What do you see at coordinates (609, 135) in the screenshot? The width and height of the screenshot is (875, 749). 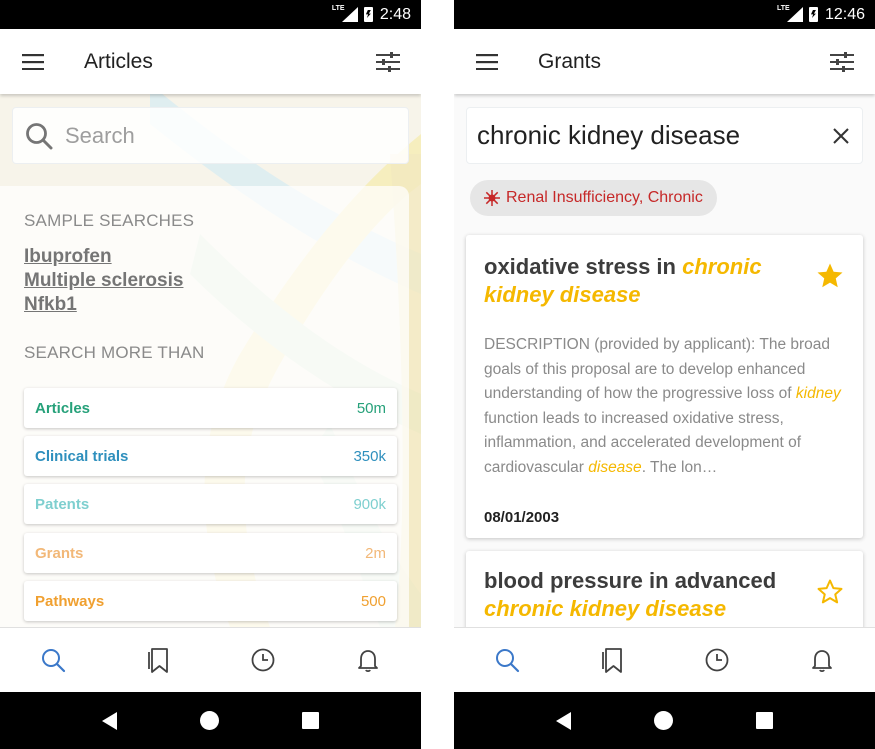 I see `search-query: chronic kidney disease` at bounding box center [609, 135].